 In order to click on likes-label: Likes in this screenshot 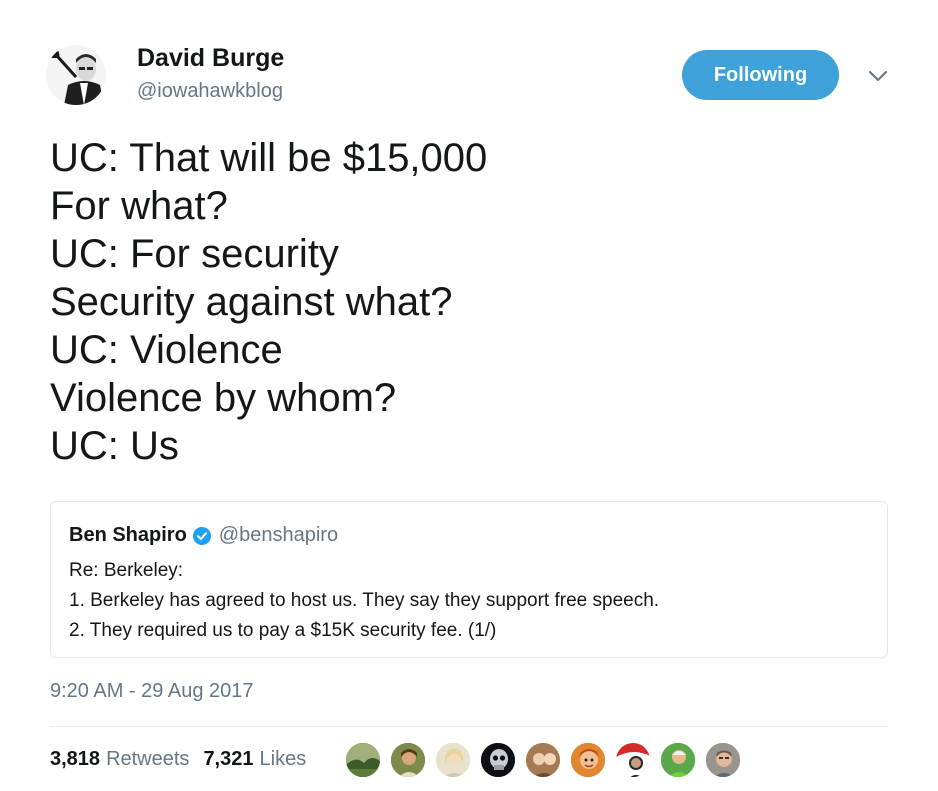, I will do `click(283, 759)`.